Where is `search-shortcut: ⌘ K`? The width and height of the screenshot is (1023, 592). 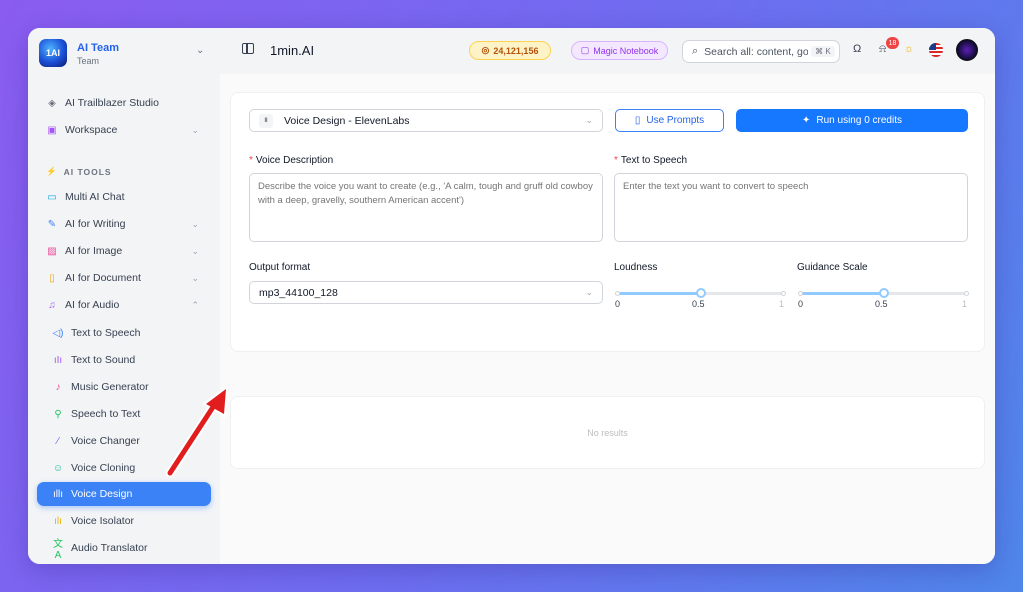
search-shortcut: ⌘ K is located at coordinates (823, 51).